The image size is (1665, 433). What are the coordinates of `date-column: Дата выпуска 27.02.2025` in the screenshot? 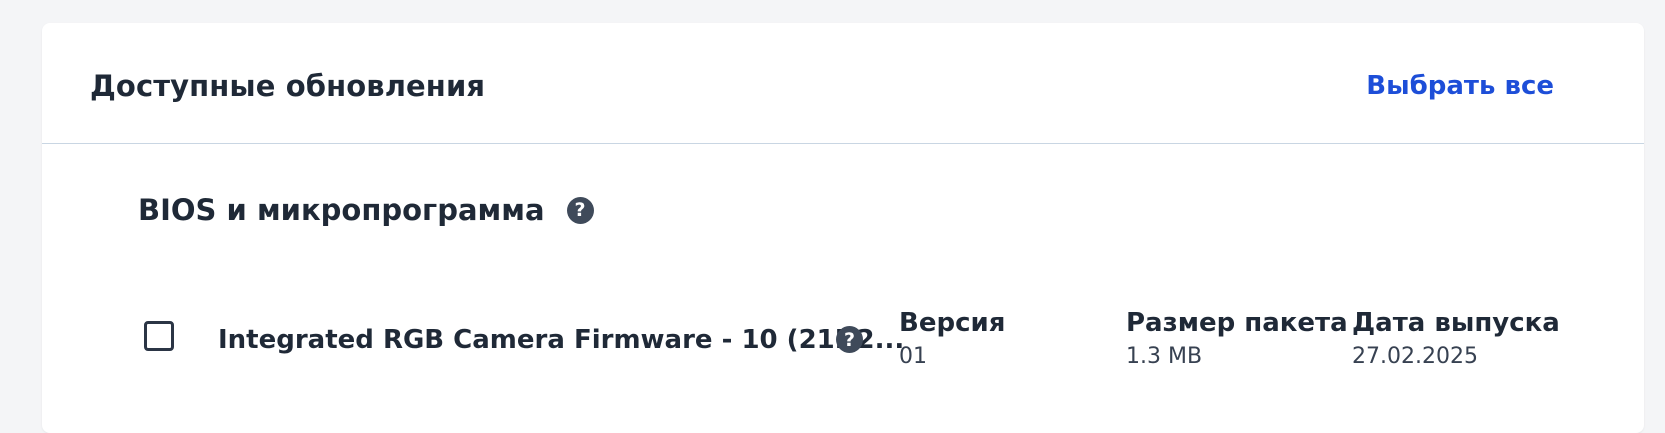 It's located at (1456, 338).